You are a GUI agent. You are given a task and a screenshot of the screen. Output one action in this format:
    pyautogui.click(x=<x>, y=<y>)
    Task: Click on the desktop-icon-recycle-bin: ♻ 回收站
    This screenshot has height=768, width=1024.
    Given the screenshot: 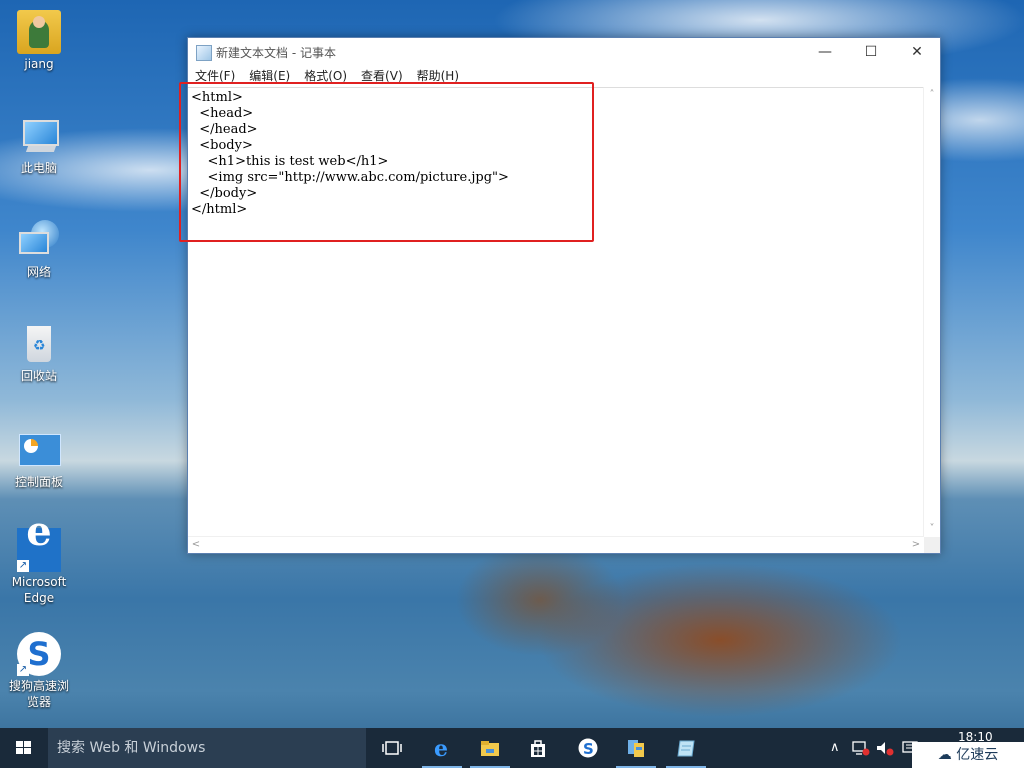 What is the action you would take?
    pyautogui.click(x=39, y=353)
    